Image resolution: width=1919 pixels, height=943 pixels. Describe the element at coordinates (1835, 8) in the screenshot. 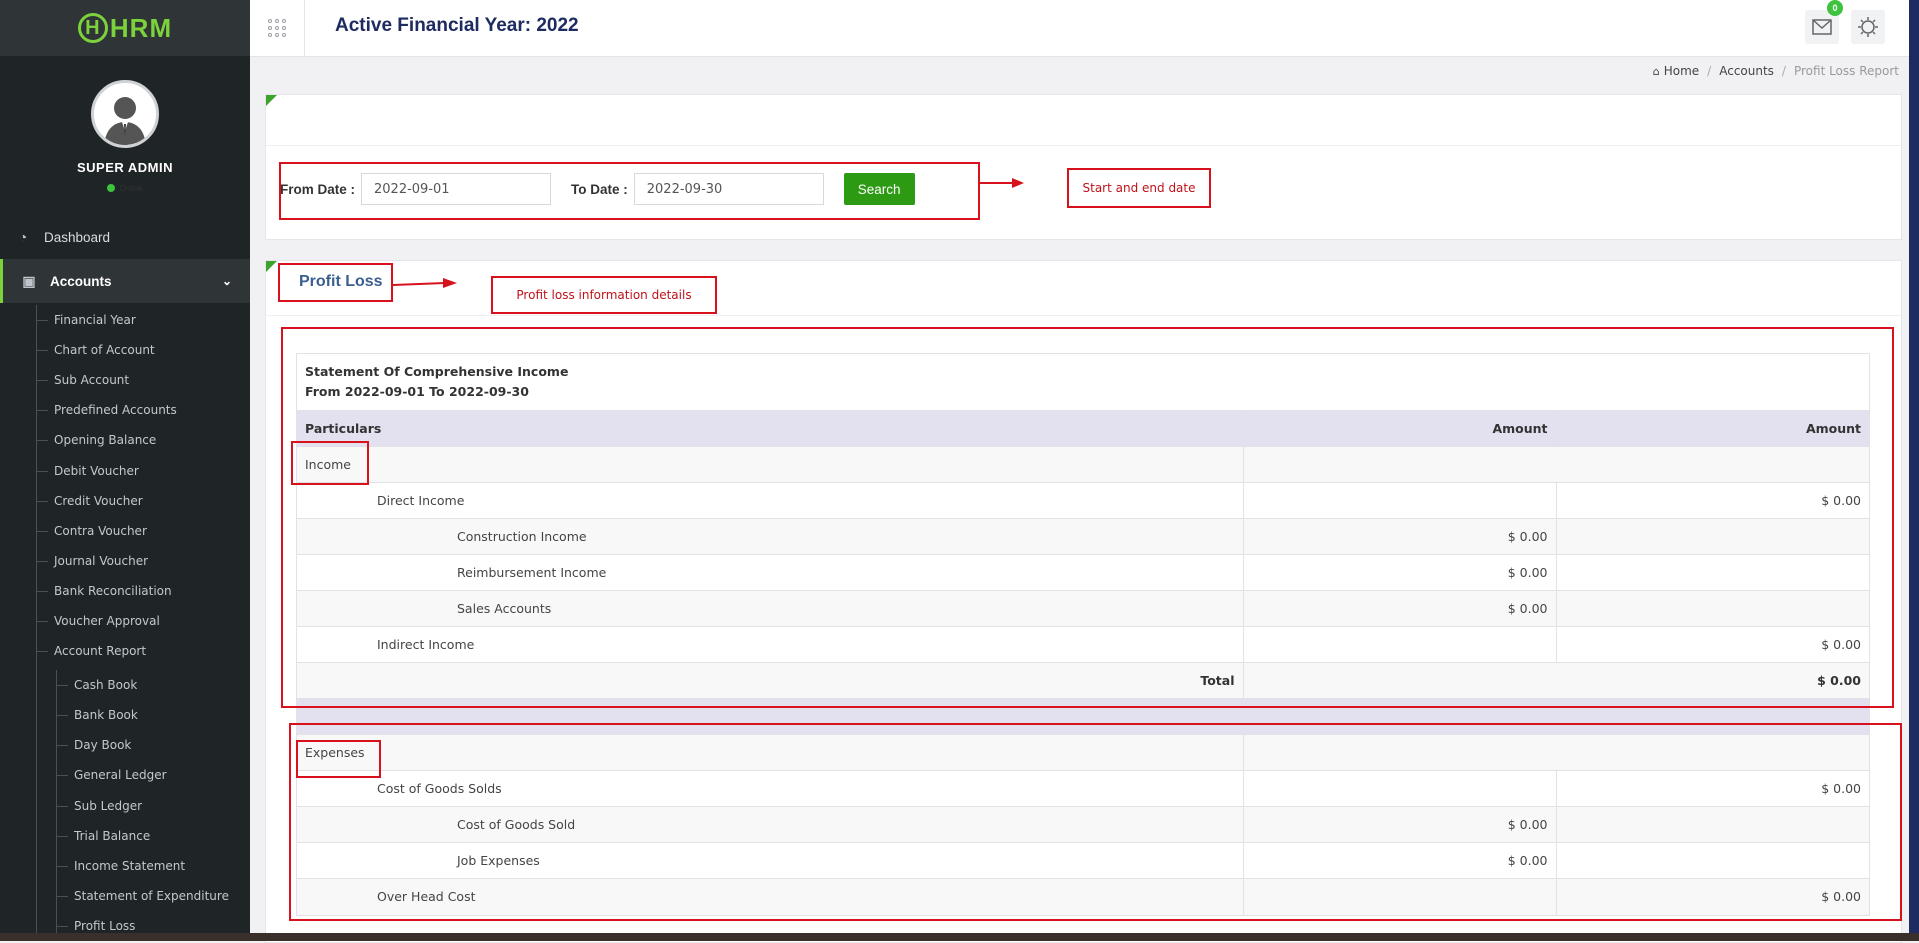

I see `message-count-badge: 0` at that location.